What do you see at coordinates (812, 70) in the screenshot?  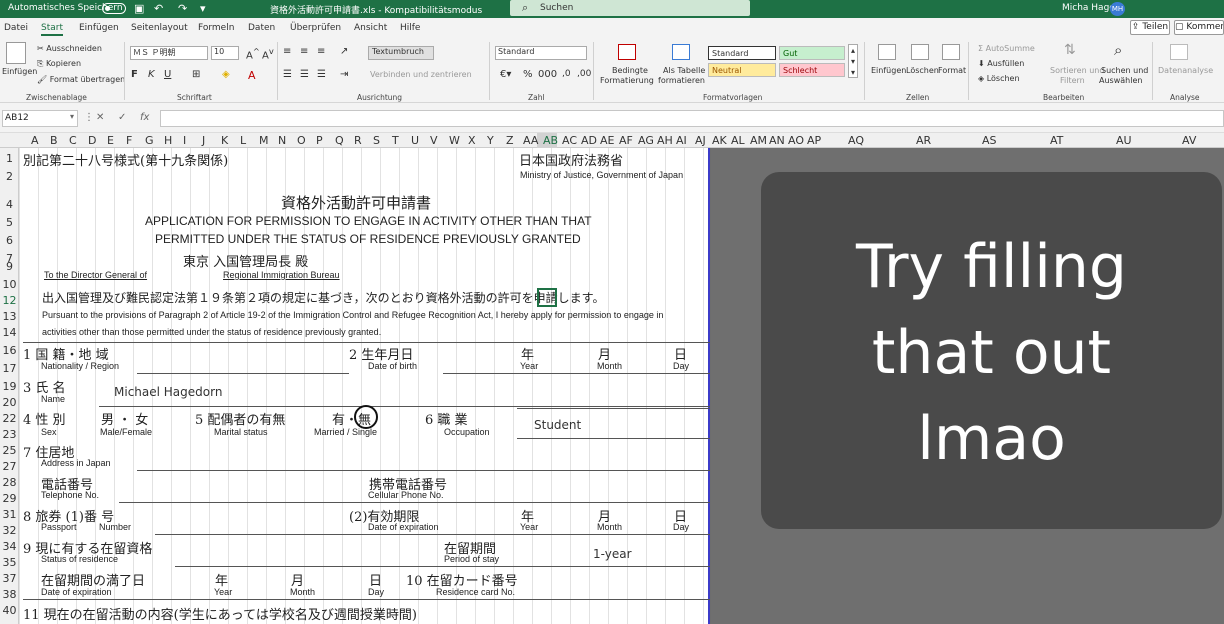 I see `style-bad: Schlecht` at bounding box center [812, 70].